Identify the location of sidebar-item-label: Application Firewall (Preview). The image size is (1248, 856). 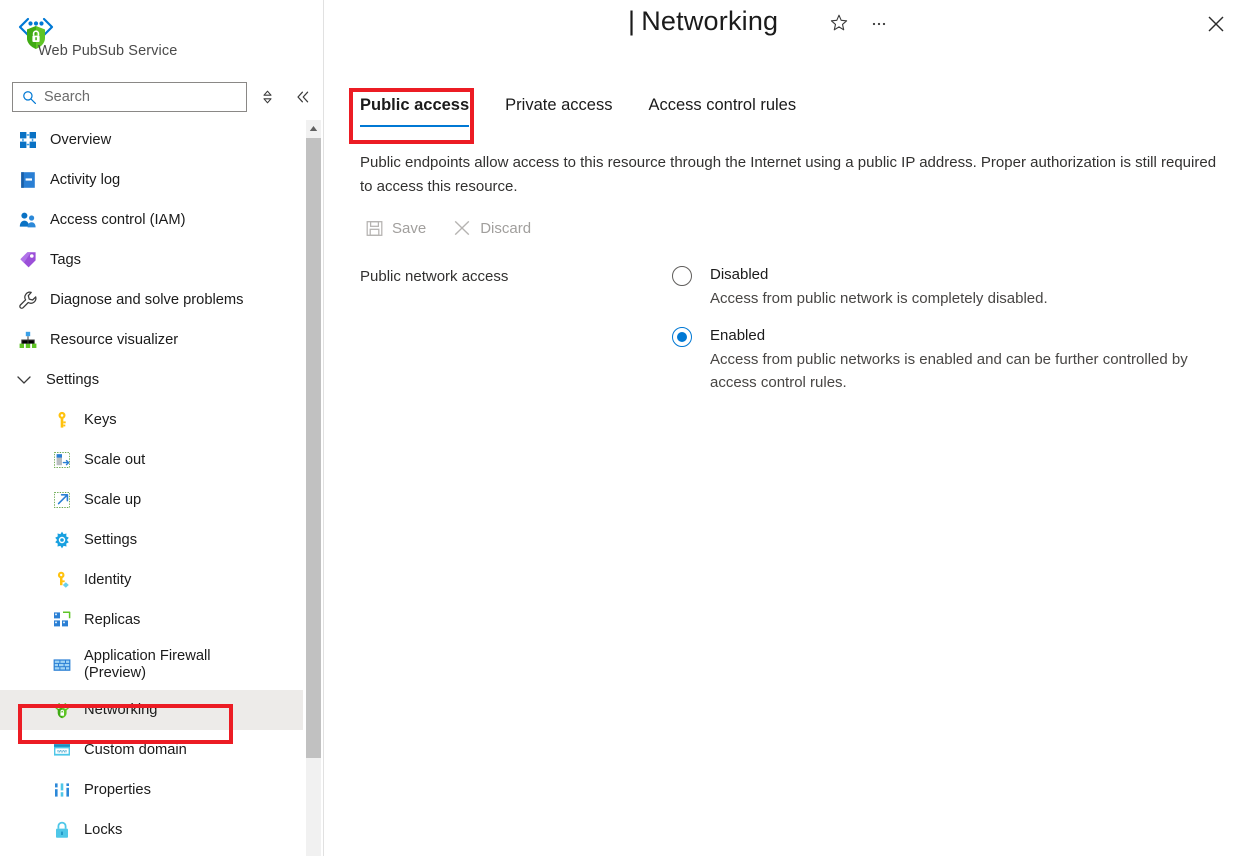
(147, 664).